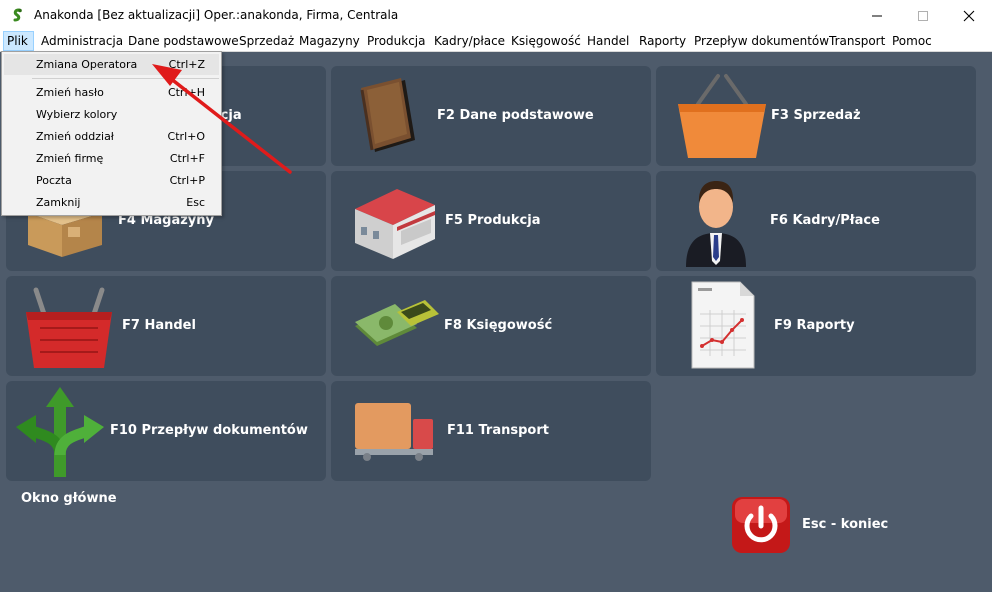 This screenshot has height=592, width=992. Describe the element at coordinates (69, 498) in the screenshot. I see `window-caption: Okno główne` at that location.